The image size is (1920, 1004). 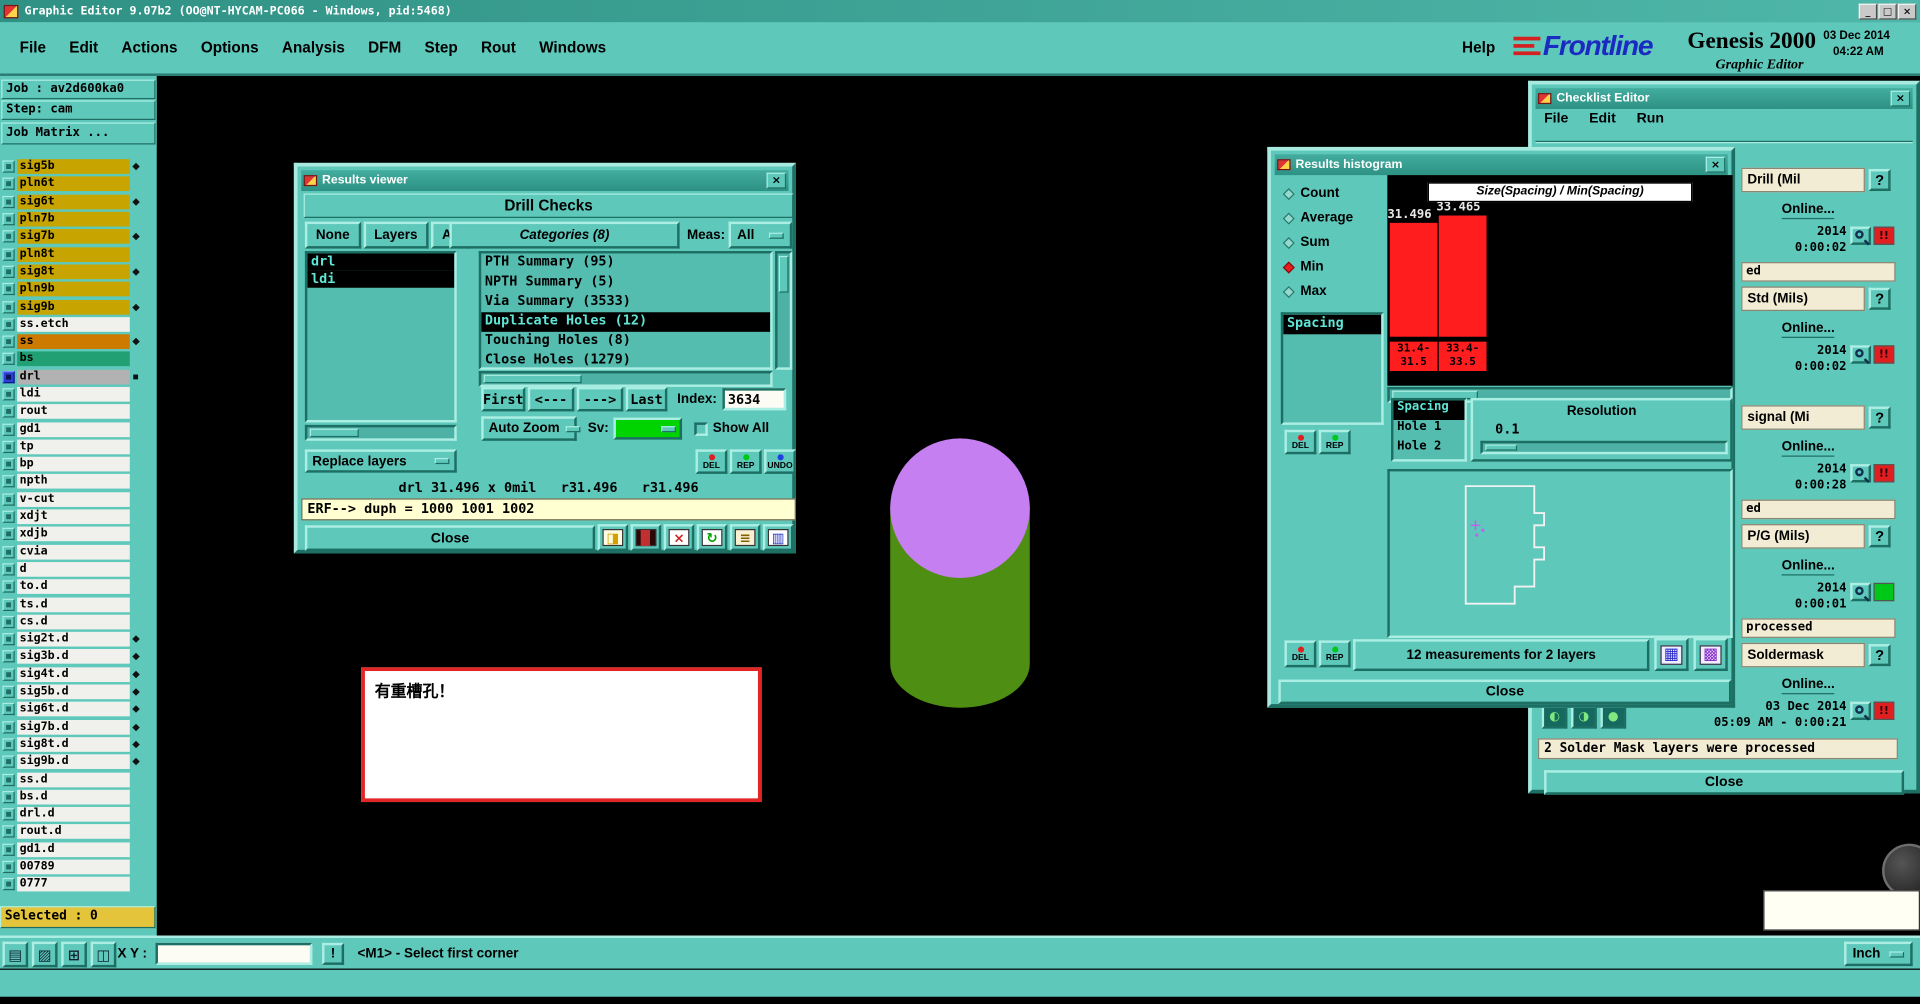 I want to click on layer-name: 00789, so click(x=73, y=867).